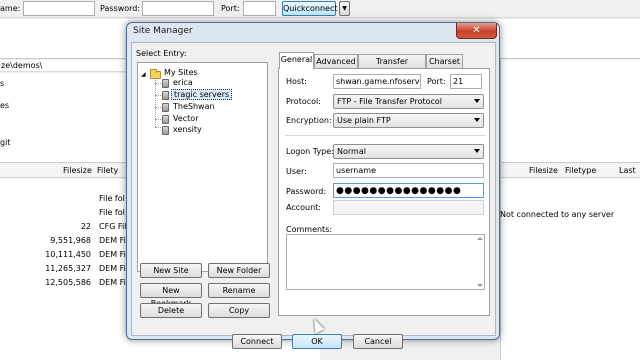 The height and width of the screenshot is (360, 640). What do you see at coordinates (408, 207) in the screenshot?
I see `account-field` at bounding box center [408, 207].